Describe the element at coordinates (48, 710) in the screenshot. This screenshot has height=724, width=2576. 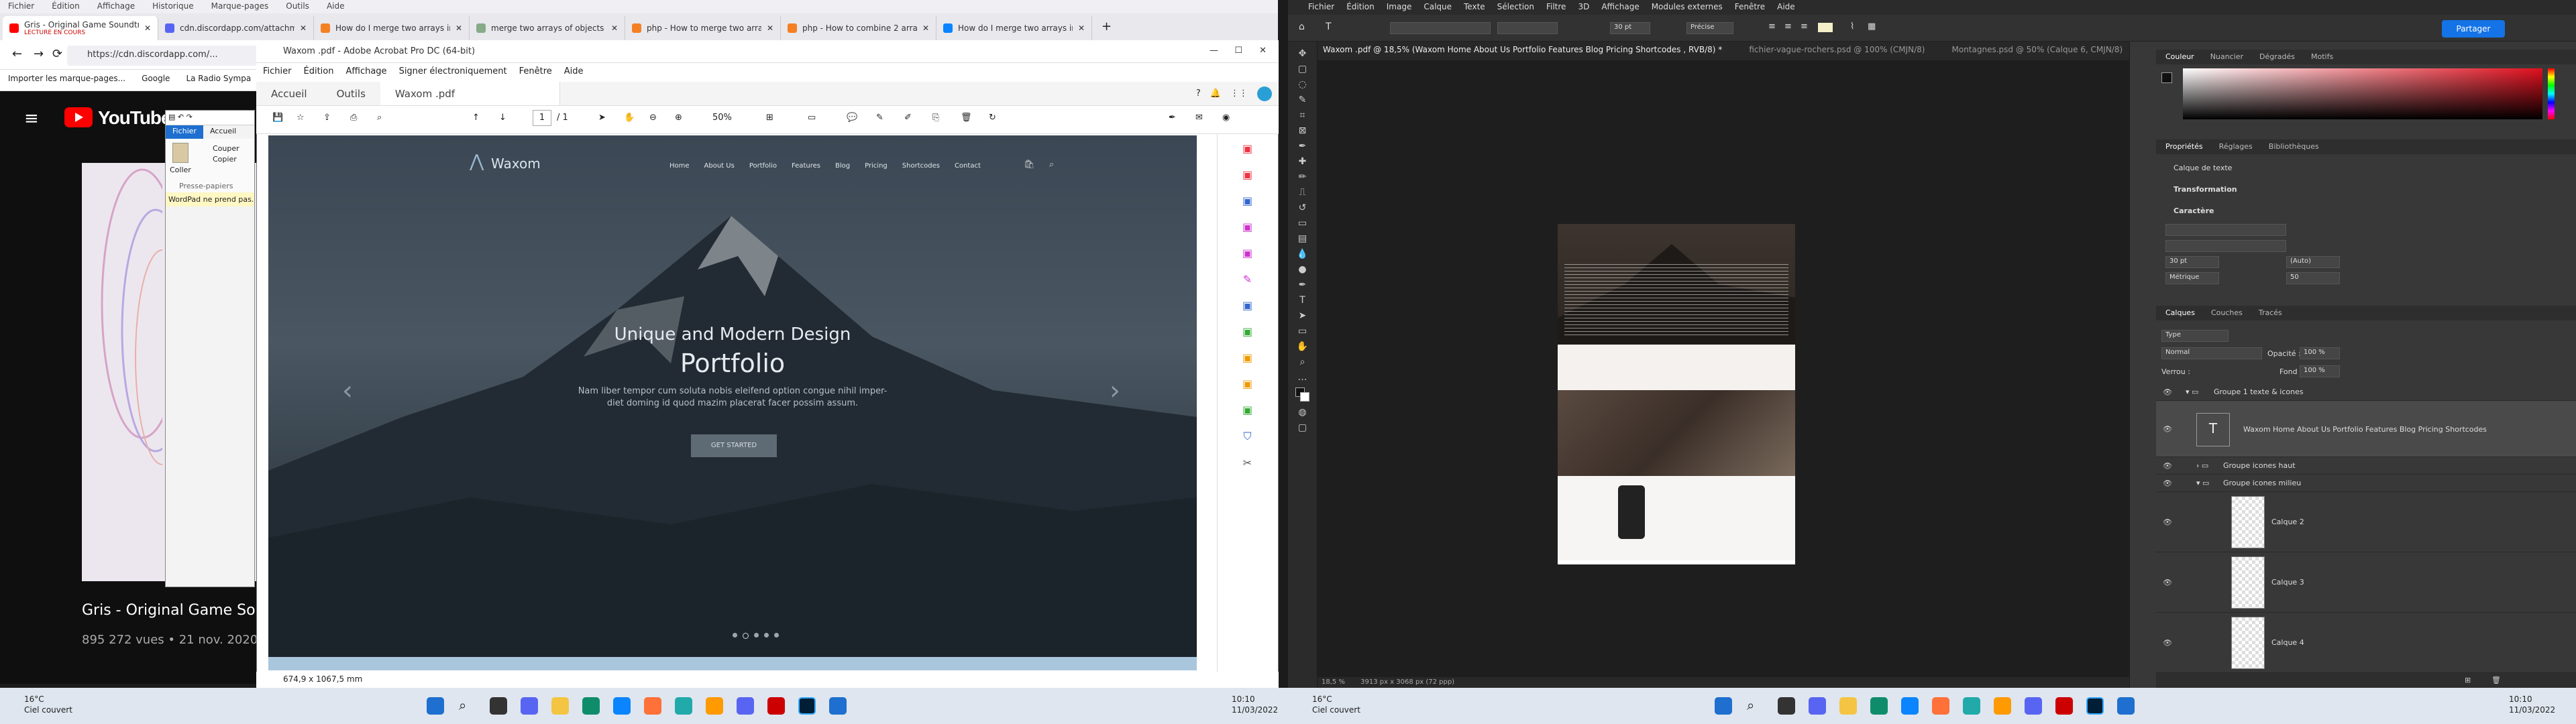
I see `weather-desc: Ciel couvert` at that location.